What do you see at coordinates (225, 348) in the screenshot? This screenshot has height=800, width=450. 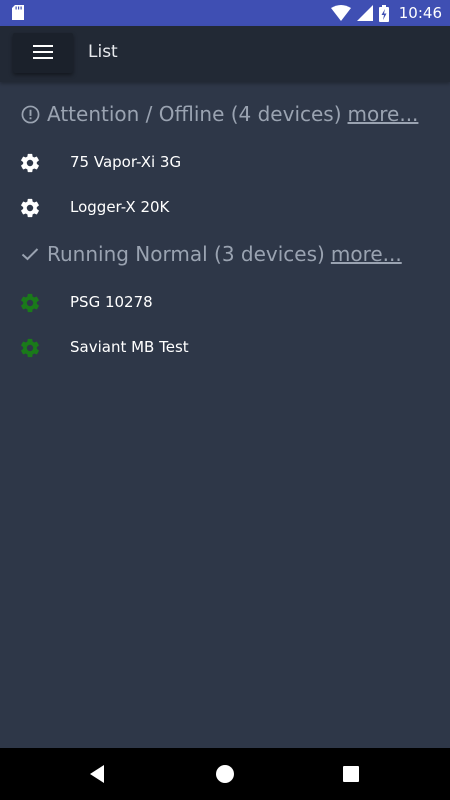 I see `device-row: Saviant MB Test` at bounding box center [225, 348].